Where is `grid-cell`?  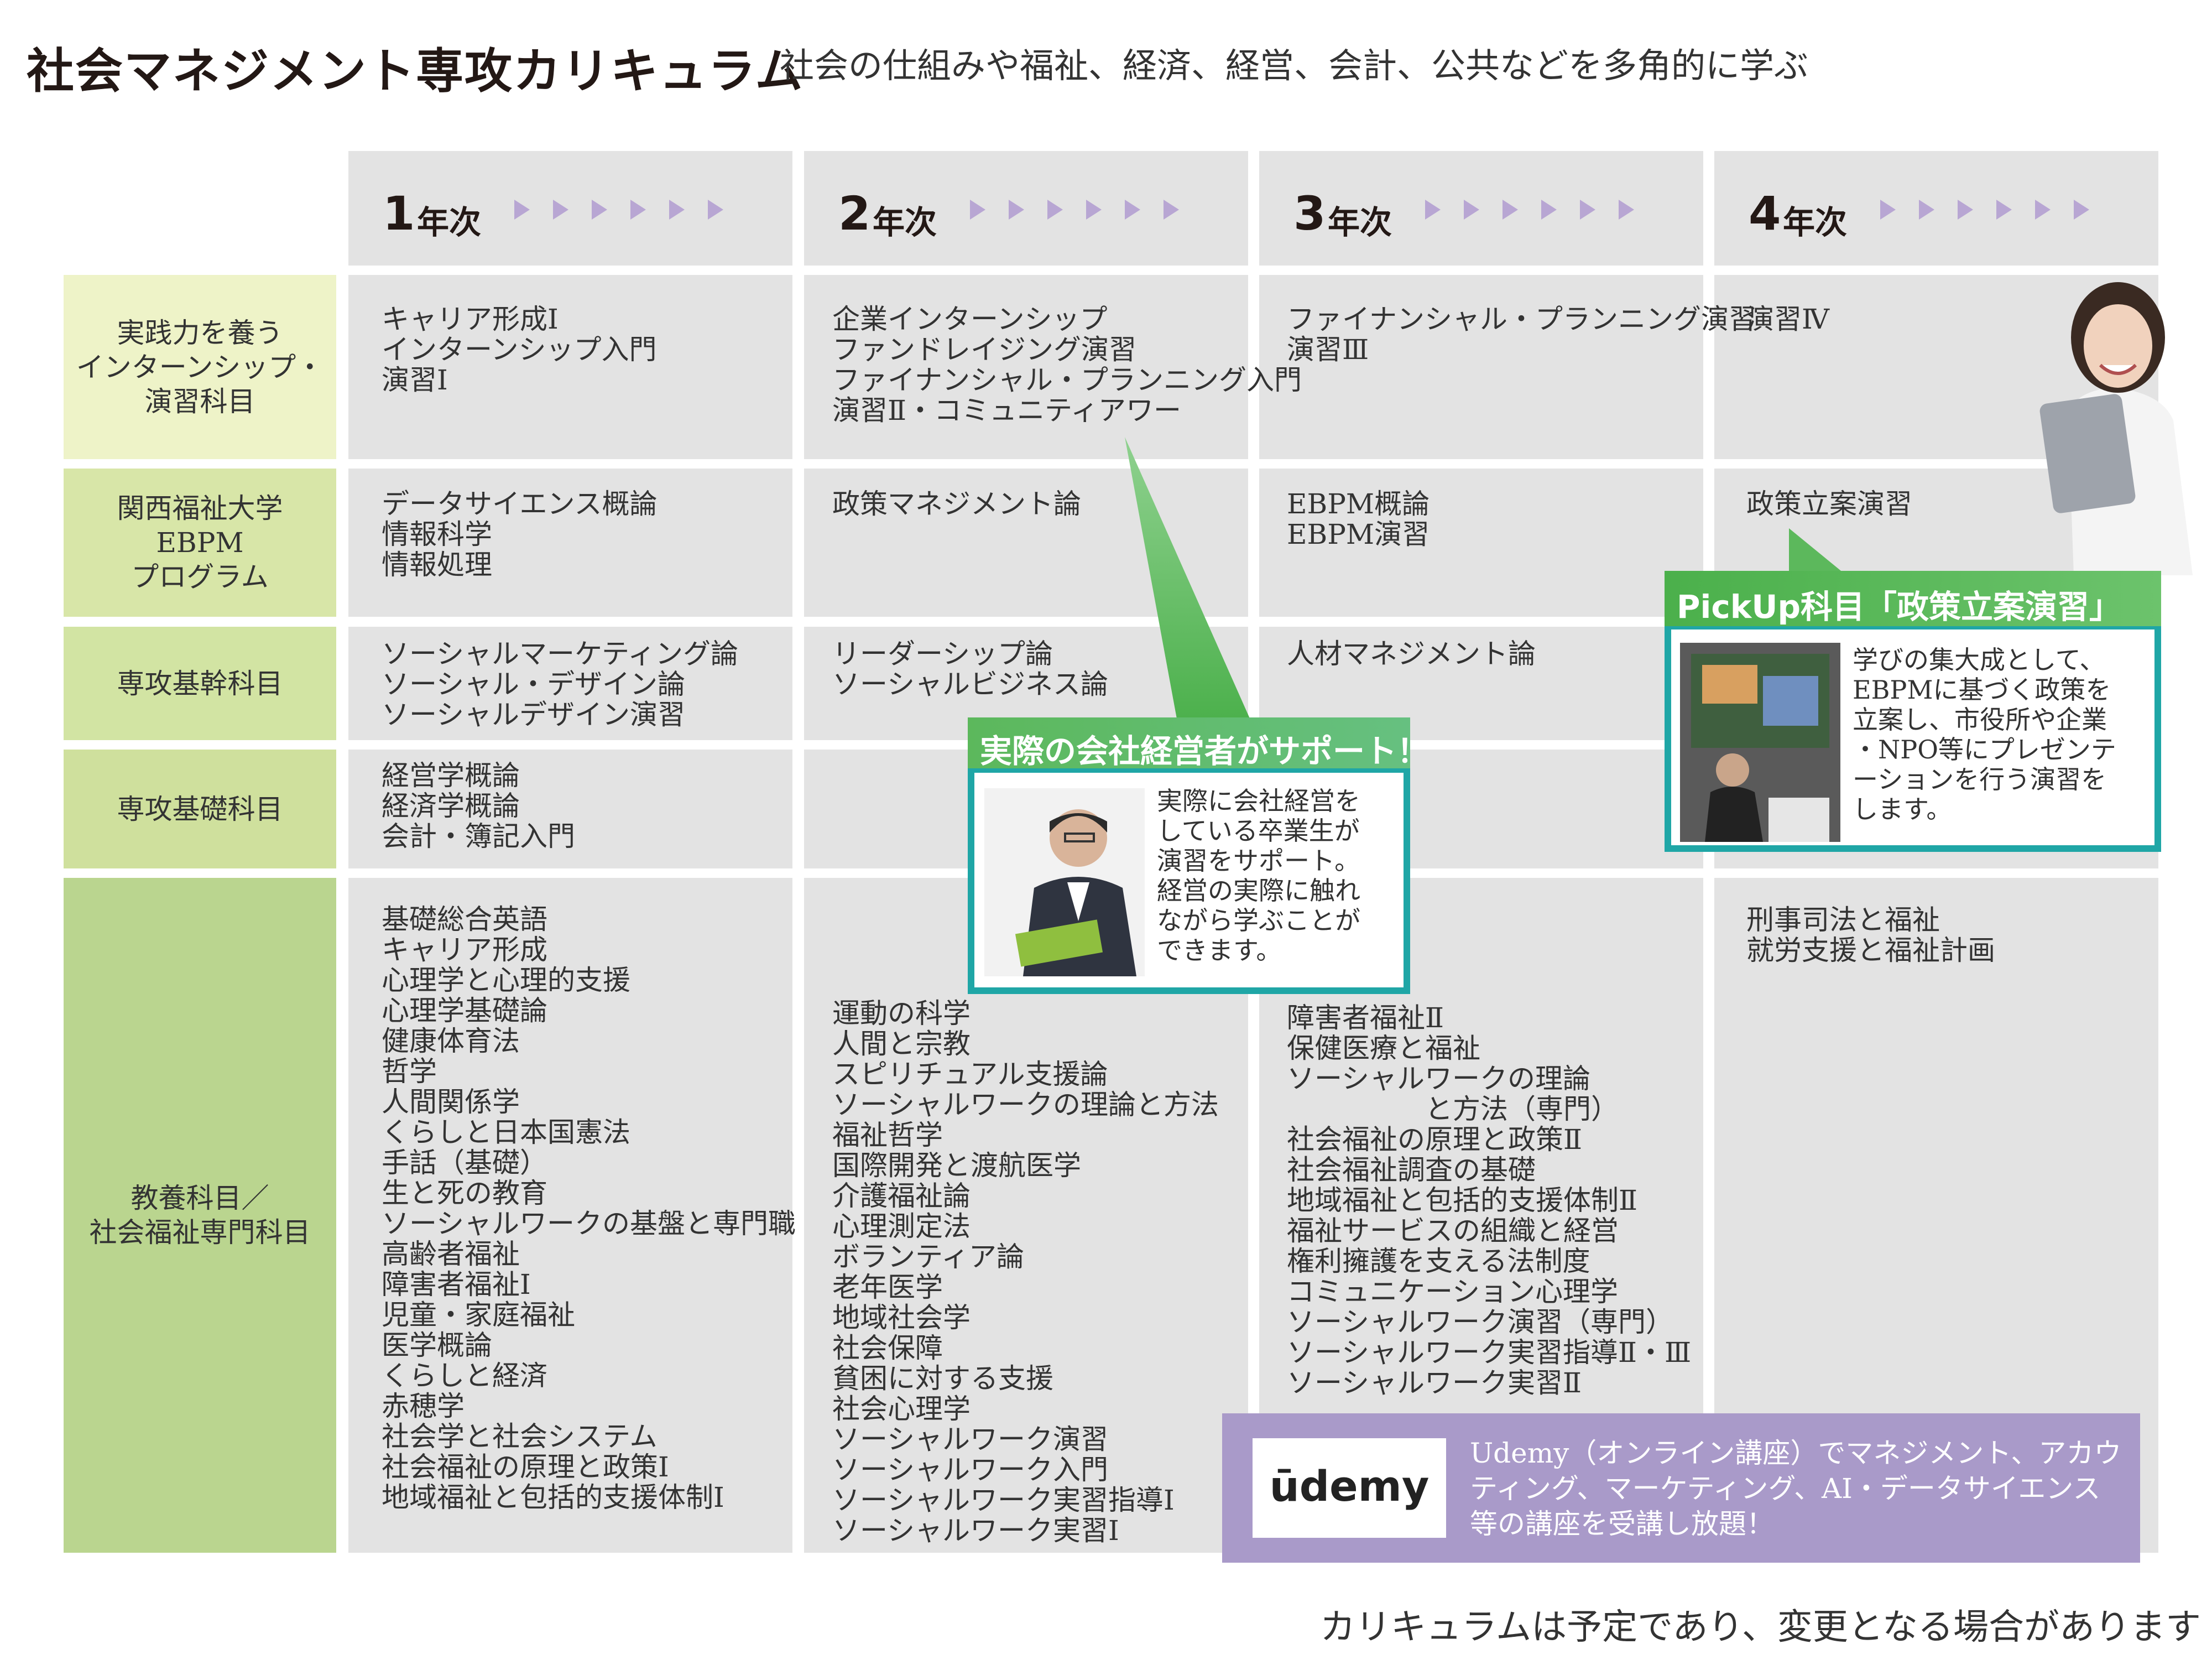 grid-cell is located at coordinates (1481, 367).